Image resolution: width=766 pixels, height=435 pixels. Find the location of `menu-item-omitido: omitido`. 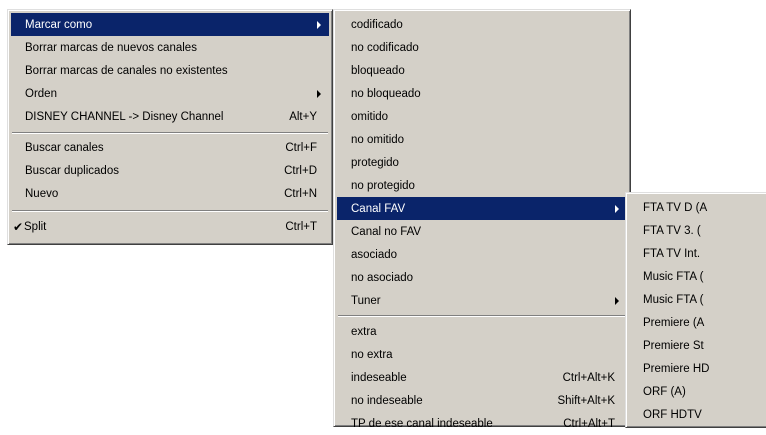

menu-item-omitido: omitido is located at coordinates (482, 116).